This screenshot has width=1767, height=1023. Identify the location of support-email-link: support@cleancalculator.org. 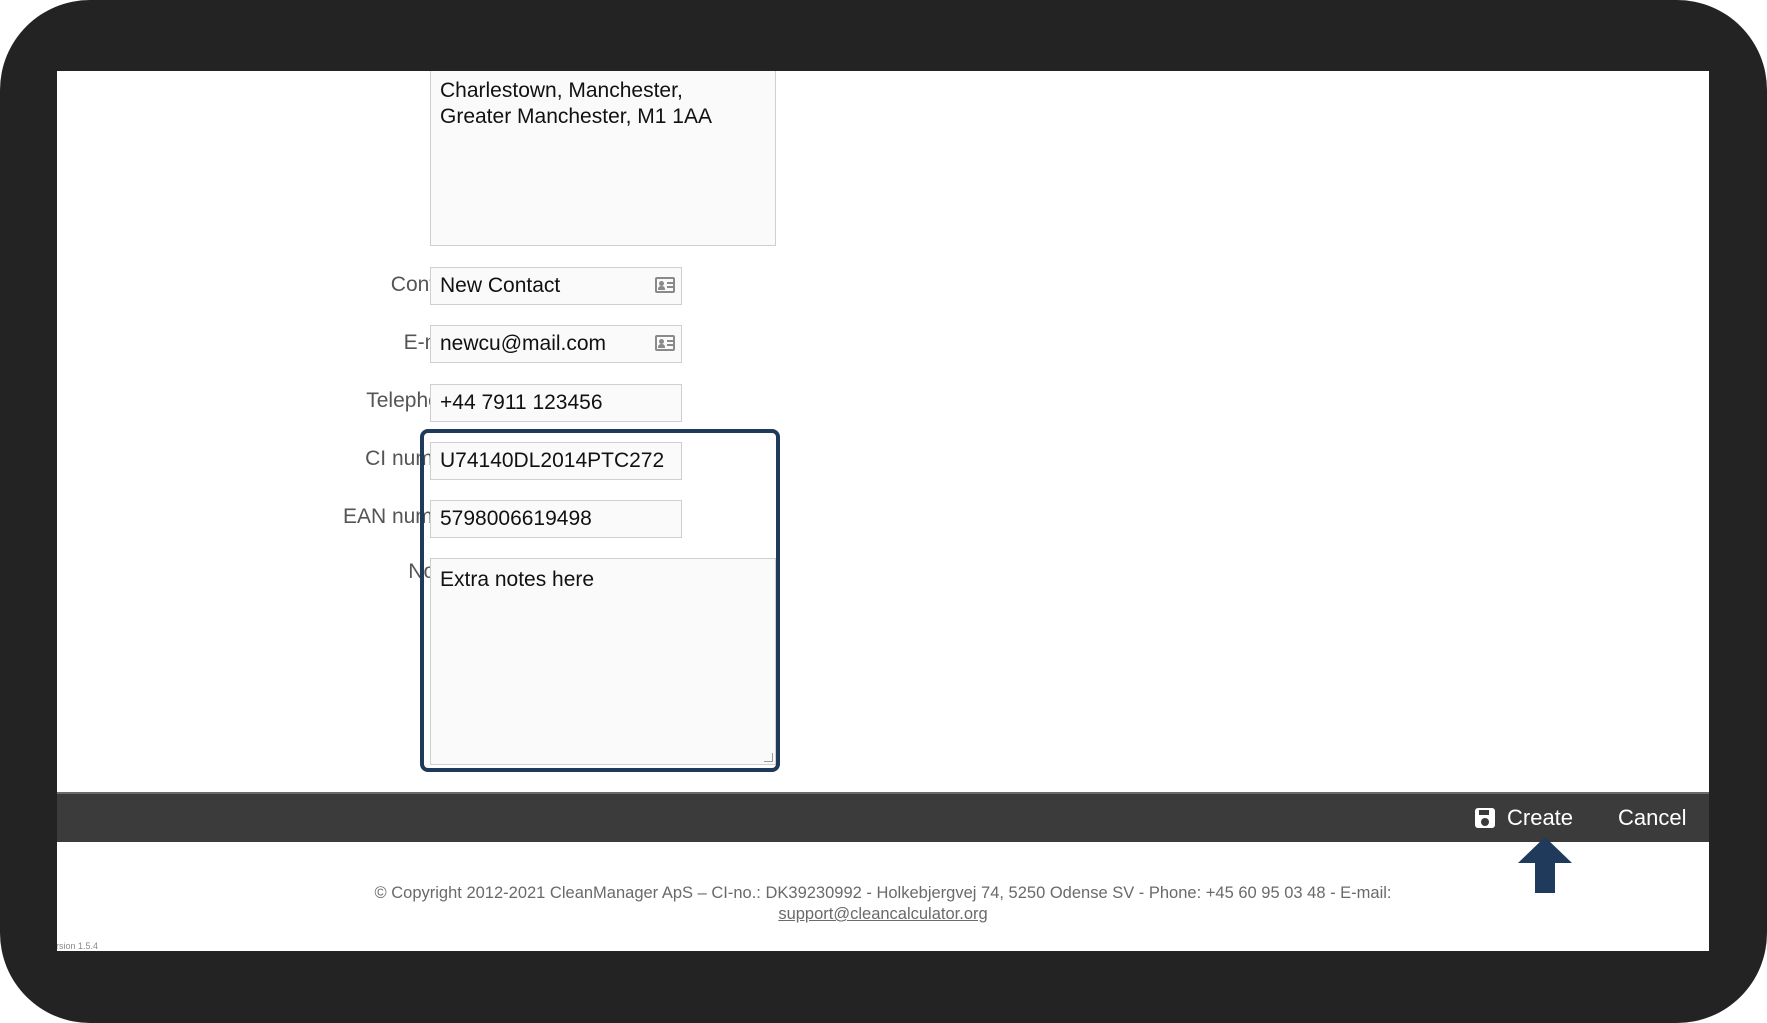
(882, 914).